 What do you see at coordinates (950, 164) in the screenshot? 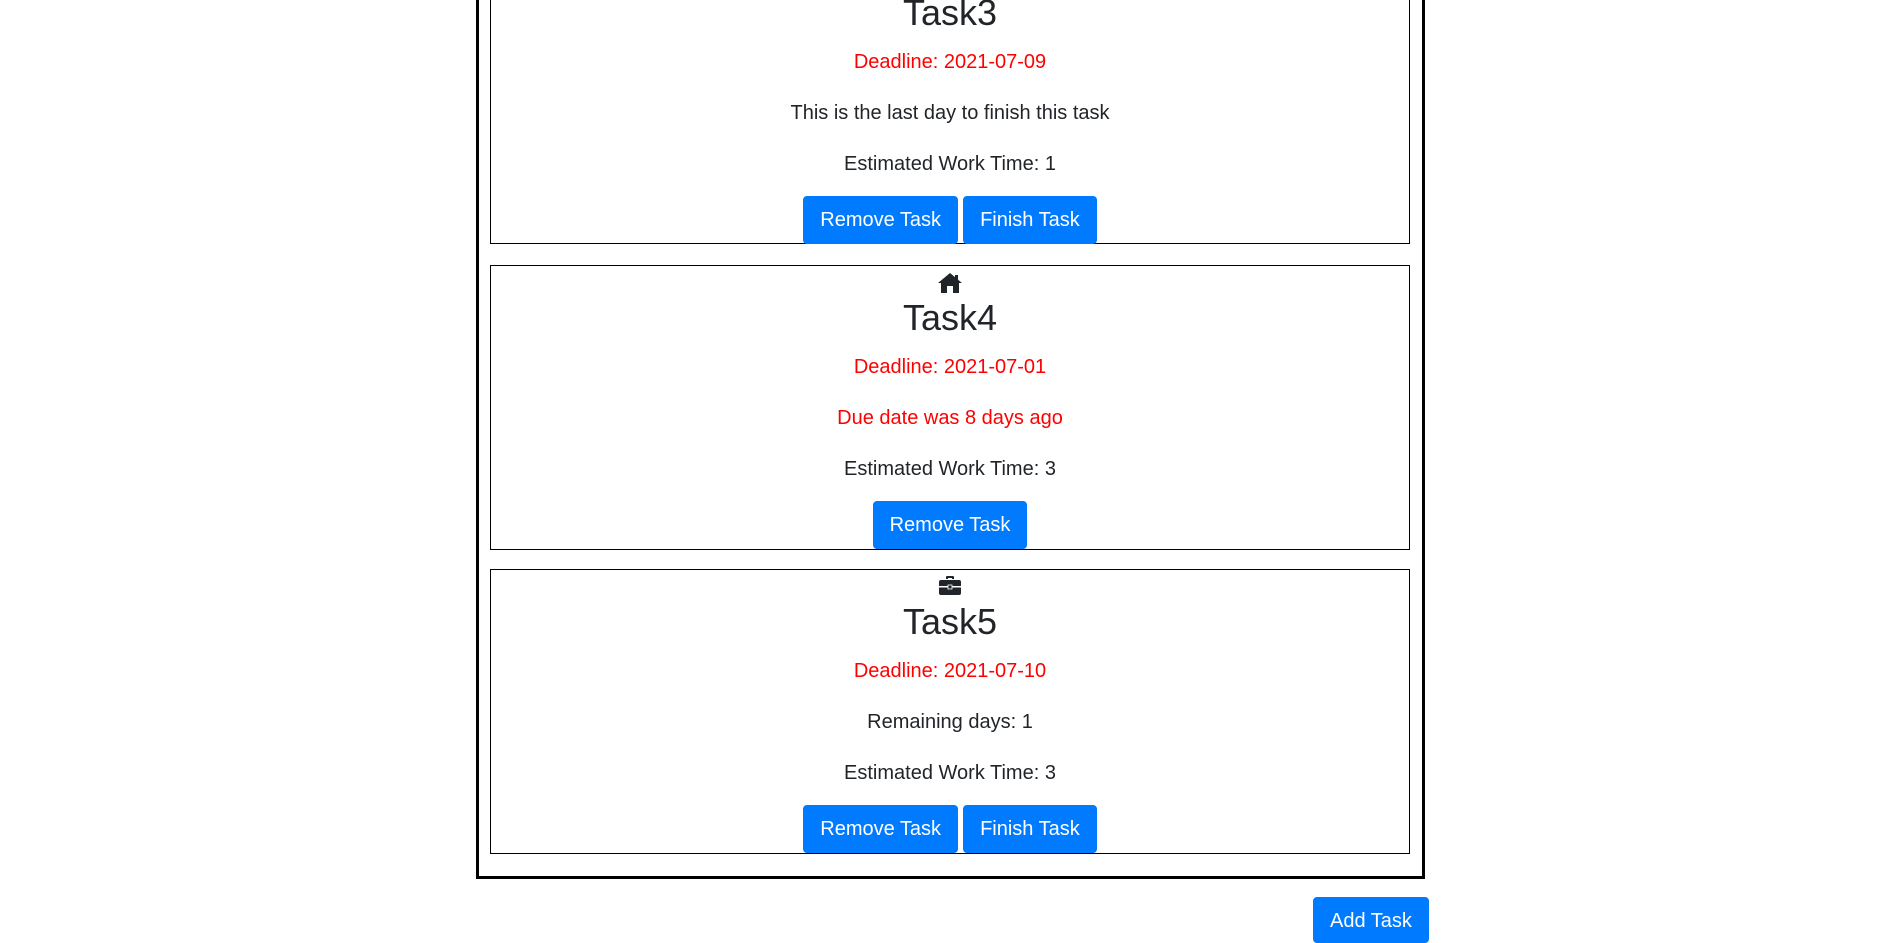
I see `task-work-time: Estimated Work Time: 1` at bounding box center [950, 164].